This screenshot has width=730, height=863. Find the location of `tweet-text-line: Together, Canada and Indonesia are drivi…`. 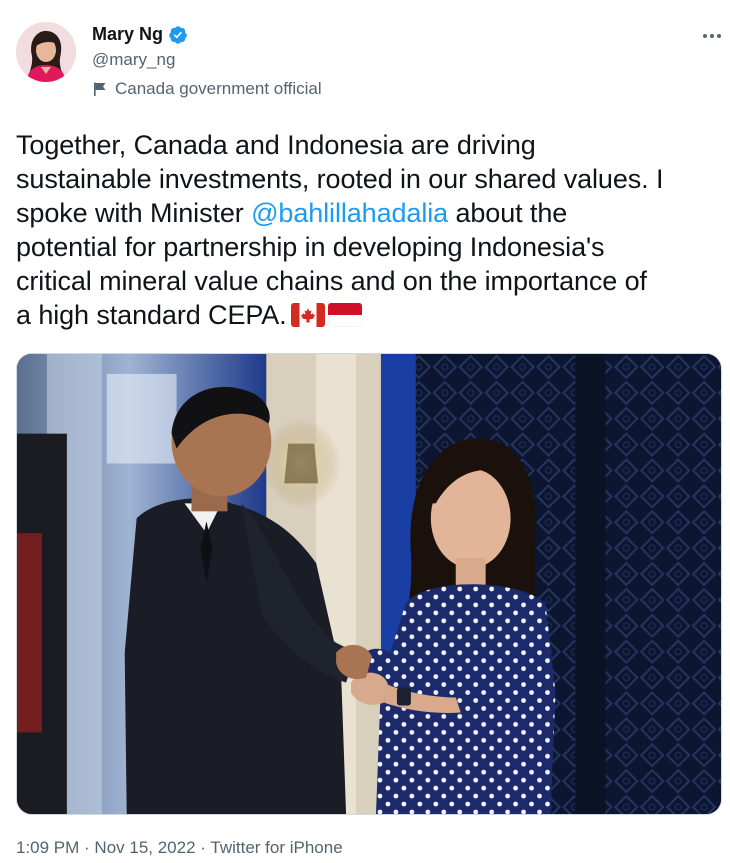

tweet-text-line: Together, Canada and Indonesia are drivi… is located at coordinates (276, 145).